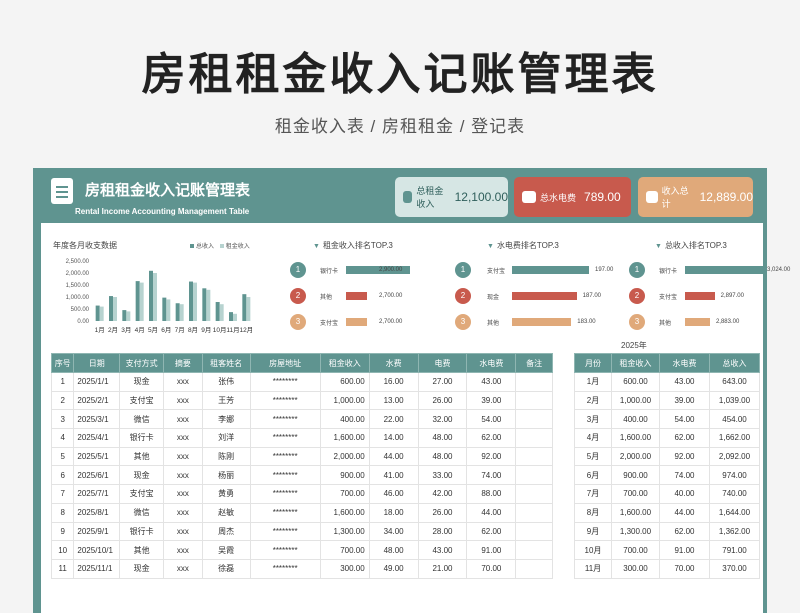 The height and width of the screenshot is (613, 800). What do you see at coordinates (237, 247) in the screenshot?
I see `legend-label: 租金收入` at bounding box center [237, 247].